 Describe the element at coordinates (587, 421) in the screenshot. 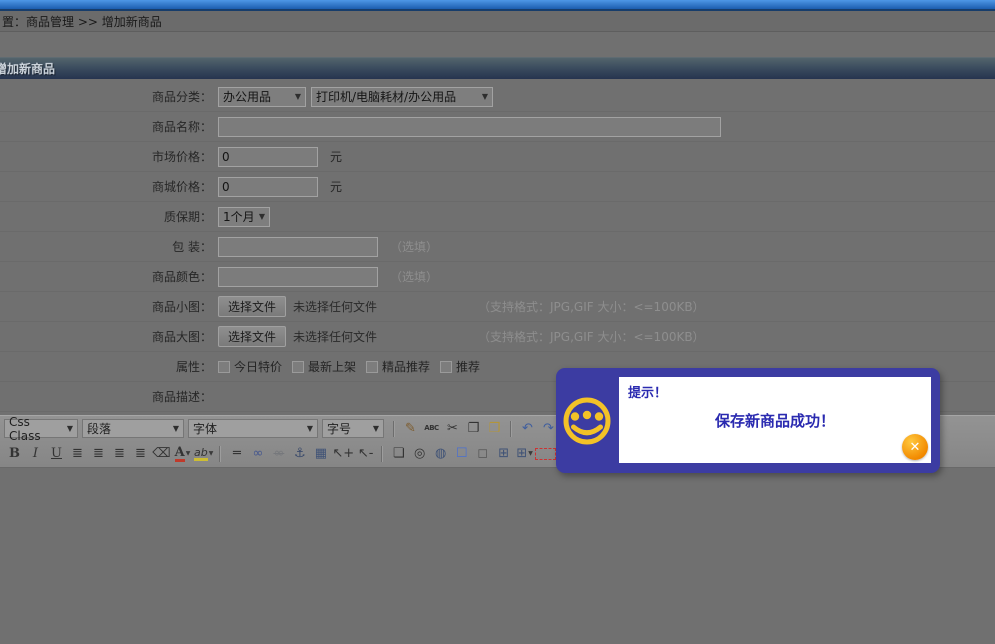

I see `smiley-icon` at that location.